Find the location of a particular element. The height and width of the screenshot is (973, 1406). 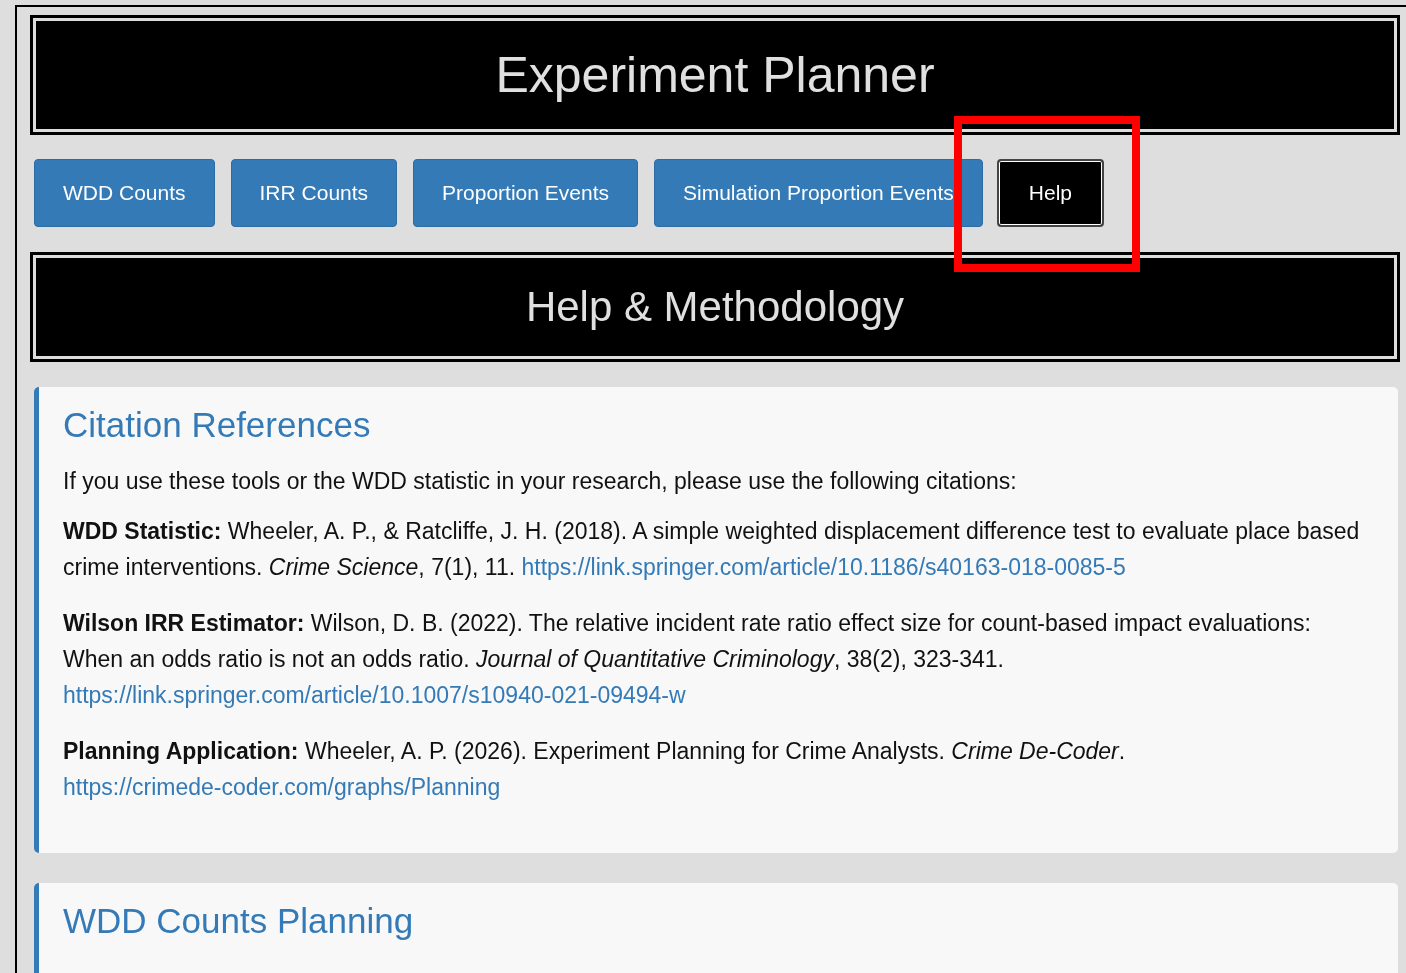

citation-text: Planning Application: Wheeler, A. P. (2026). Experiment Planning for Crime Analysts. Crime De-Coder. https://crimede-coder.com/graphs/Planning is located at coordinates (595, 769).